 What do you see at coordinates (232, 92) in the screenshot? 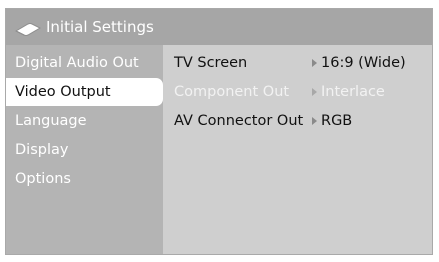
I see `setting-label: Component Out` at bounding box center [232, 92].